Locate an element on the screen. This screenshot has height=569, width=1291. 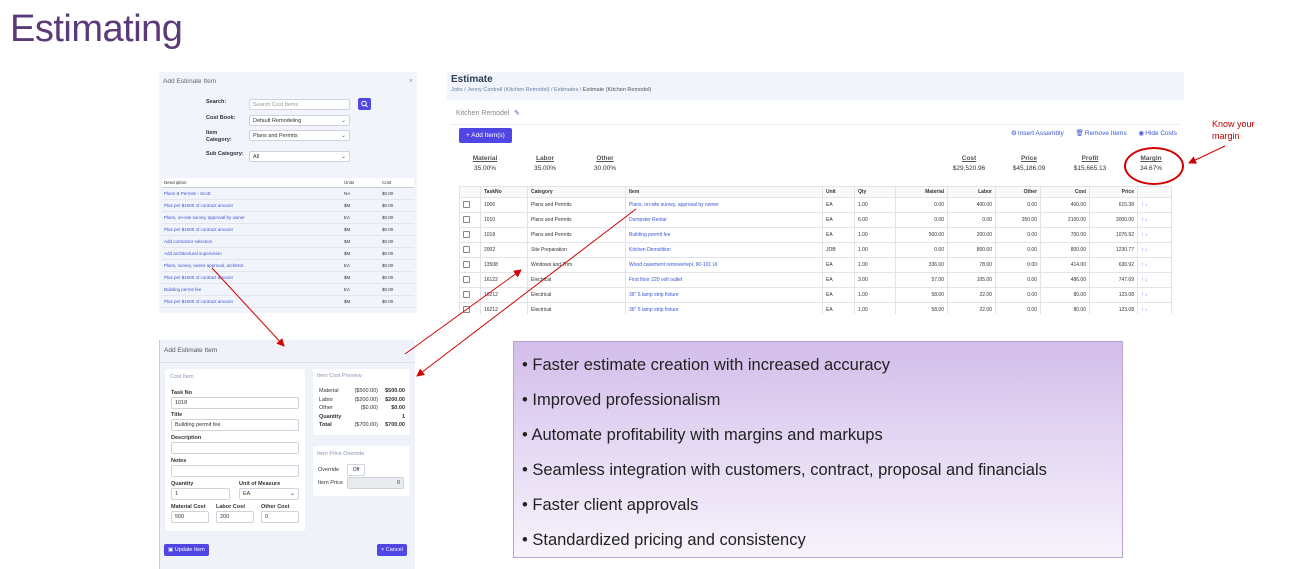
remove-items-label: Remove Items is located at coordinates (1105, 133).